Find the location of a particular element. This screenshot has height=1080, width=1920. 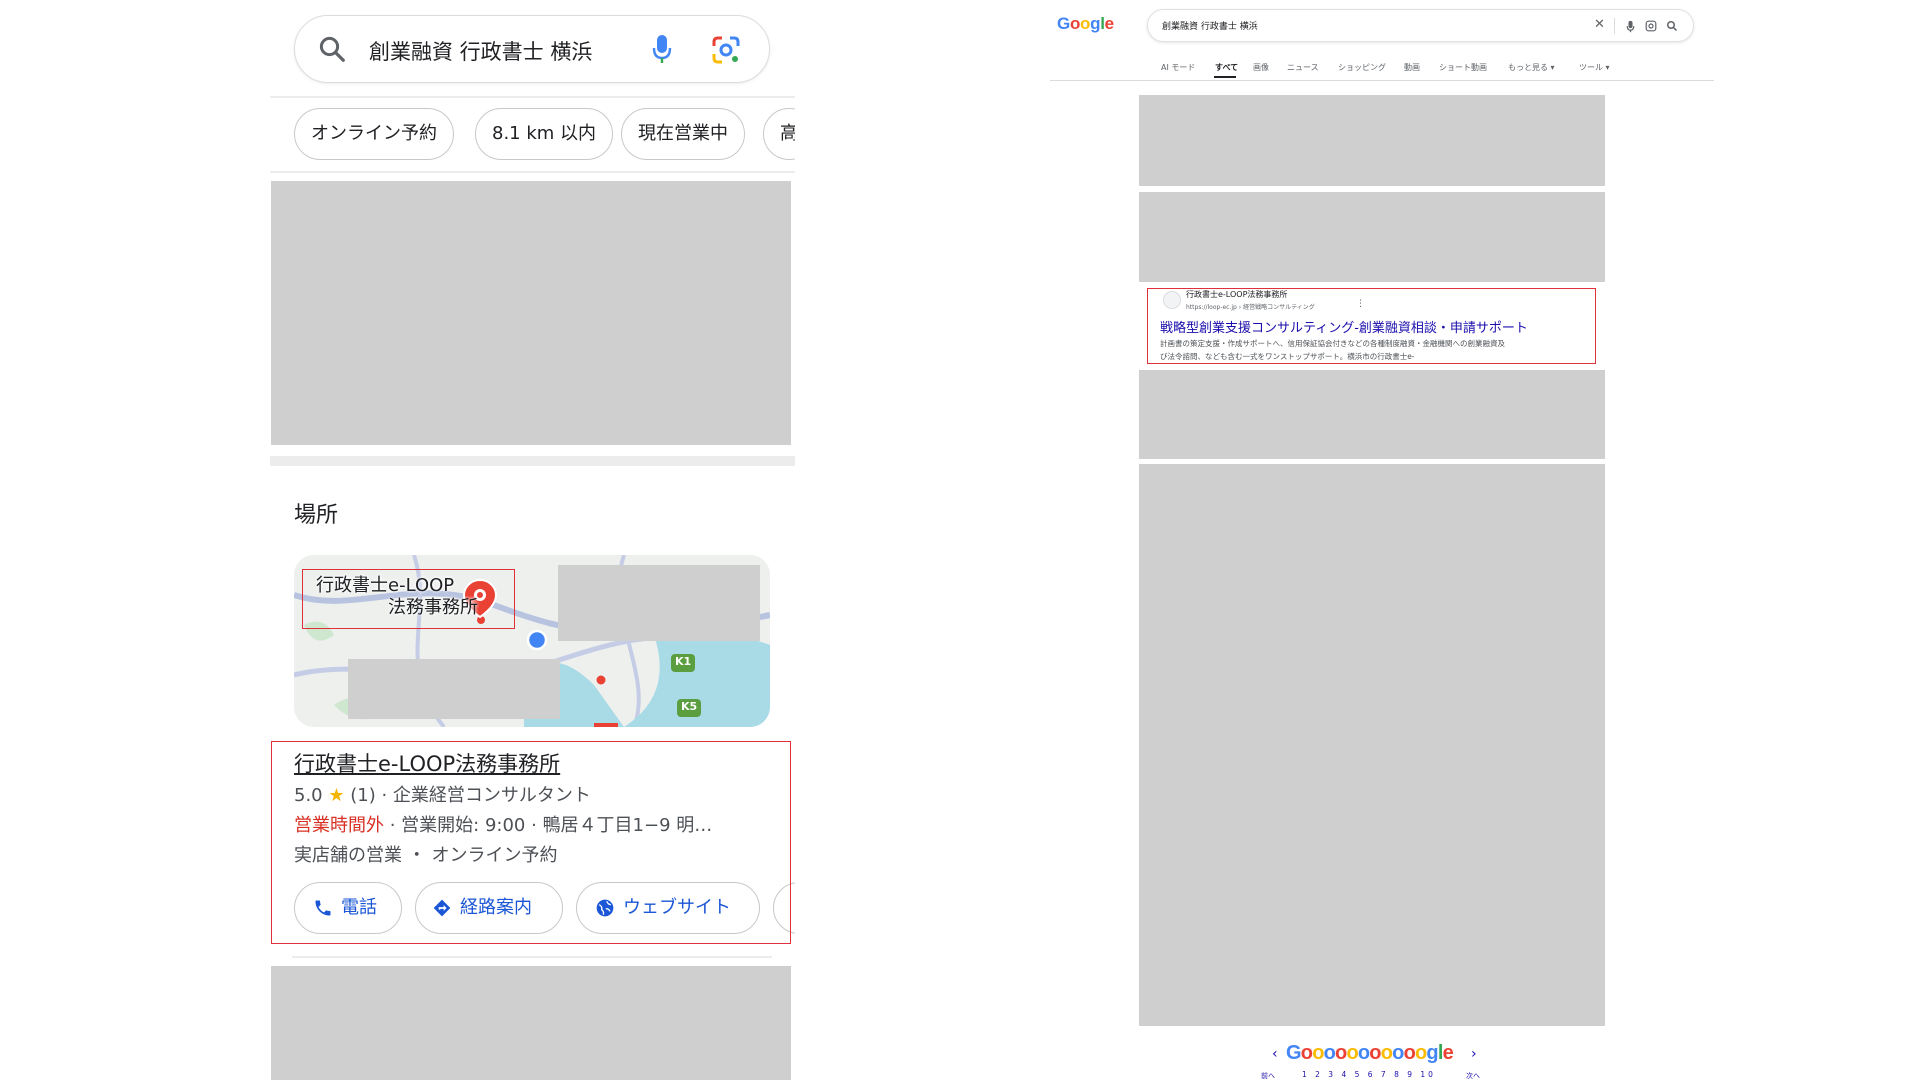

clear-icon: ✕ is located at coordinates (1599, 24).